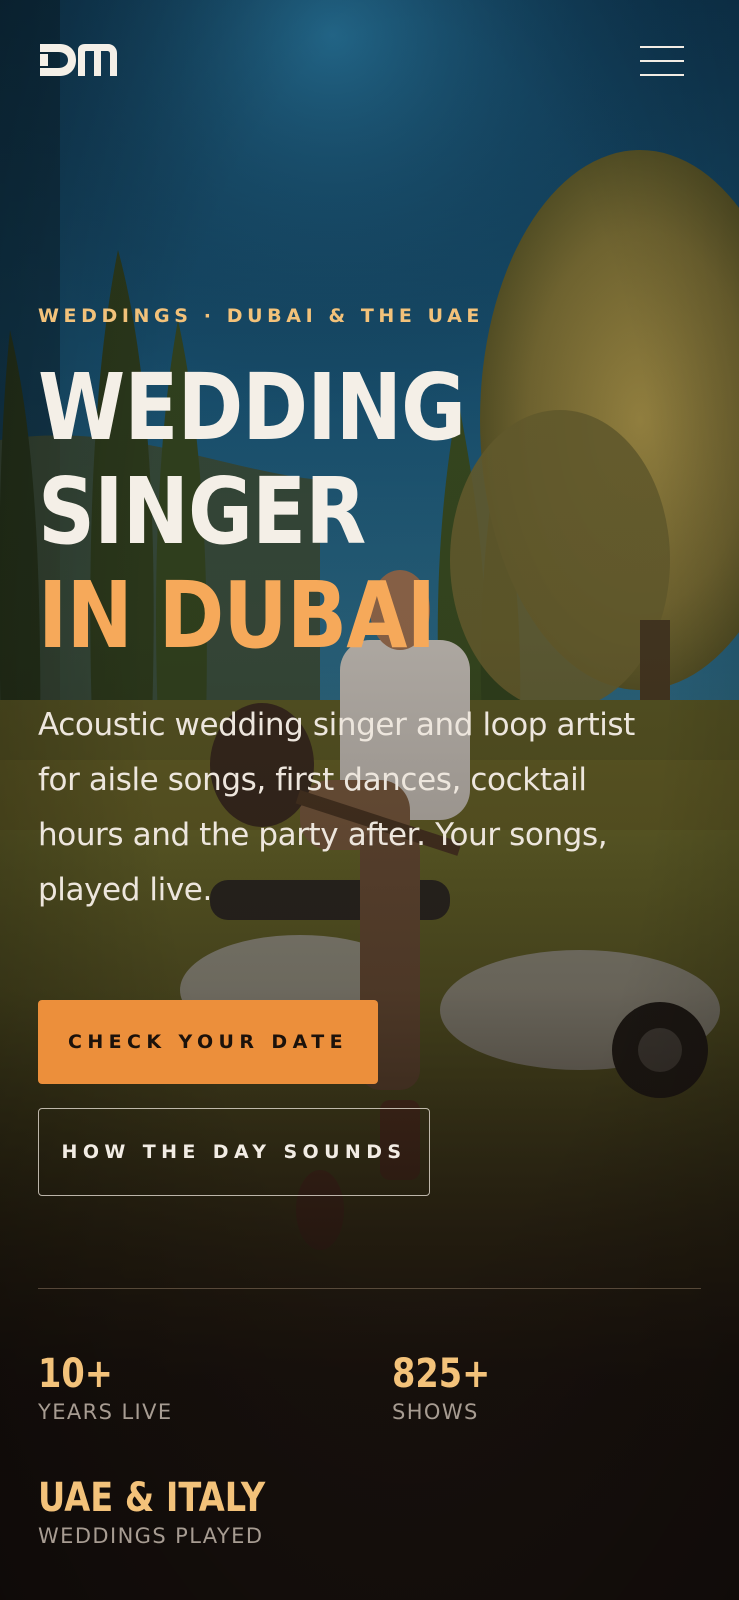 Image resolution: width=739 pixels, height=1600 pixels. I want to click on stat-years-live: 10+ YEARS LIVE, so click(105, 1387).